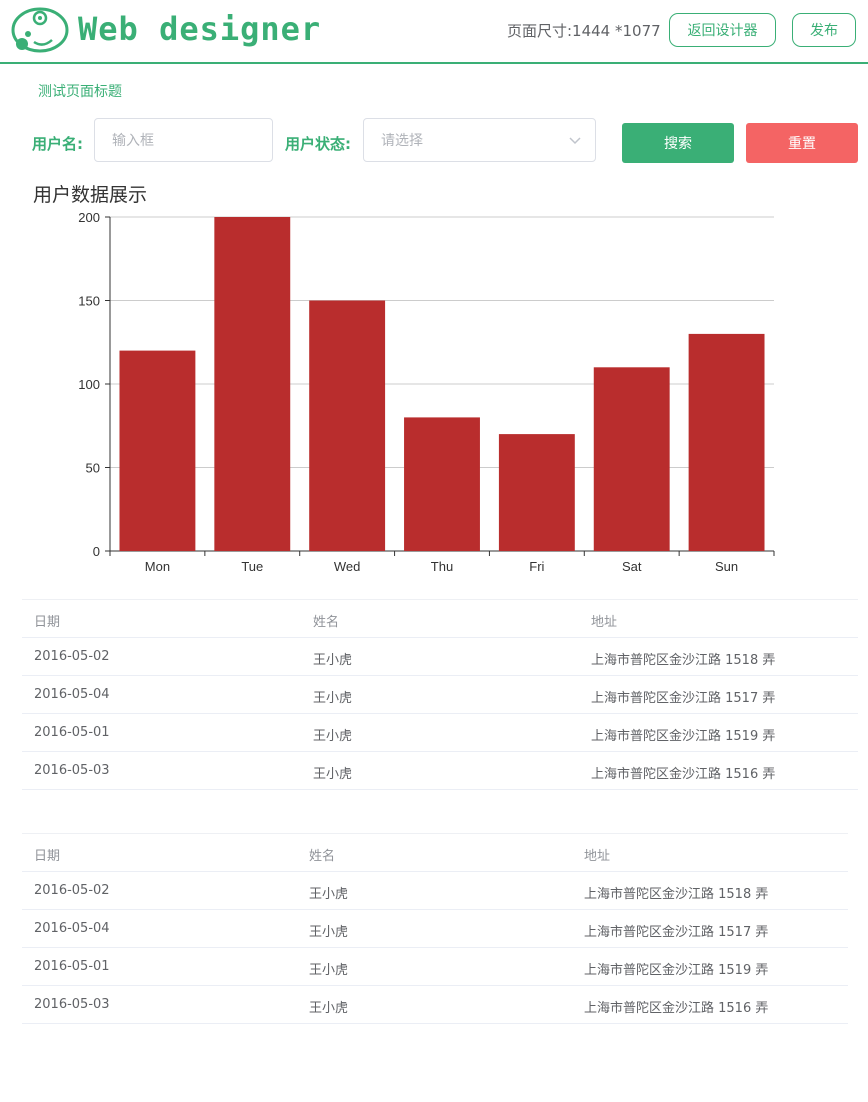 The image size is (868, 1102). What do you see at coordinates (252, 566) in the screenshot?
I see `x-tick-label: Tue` at bounding box center [252, 566].